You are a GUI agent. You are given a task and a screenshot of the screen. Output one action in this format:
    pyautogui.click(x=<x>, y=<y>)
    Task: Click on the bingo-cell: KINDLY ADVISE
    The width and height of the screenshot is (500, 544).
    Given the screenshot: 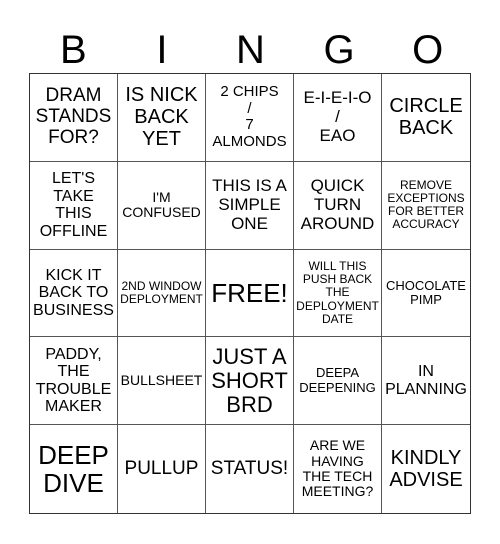 What is the action you would take?
    pyautogui.click(x=426, y=469)
    